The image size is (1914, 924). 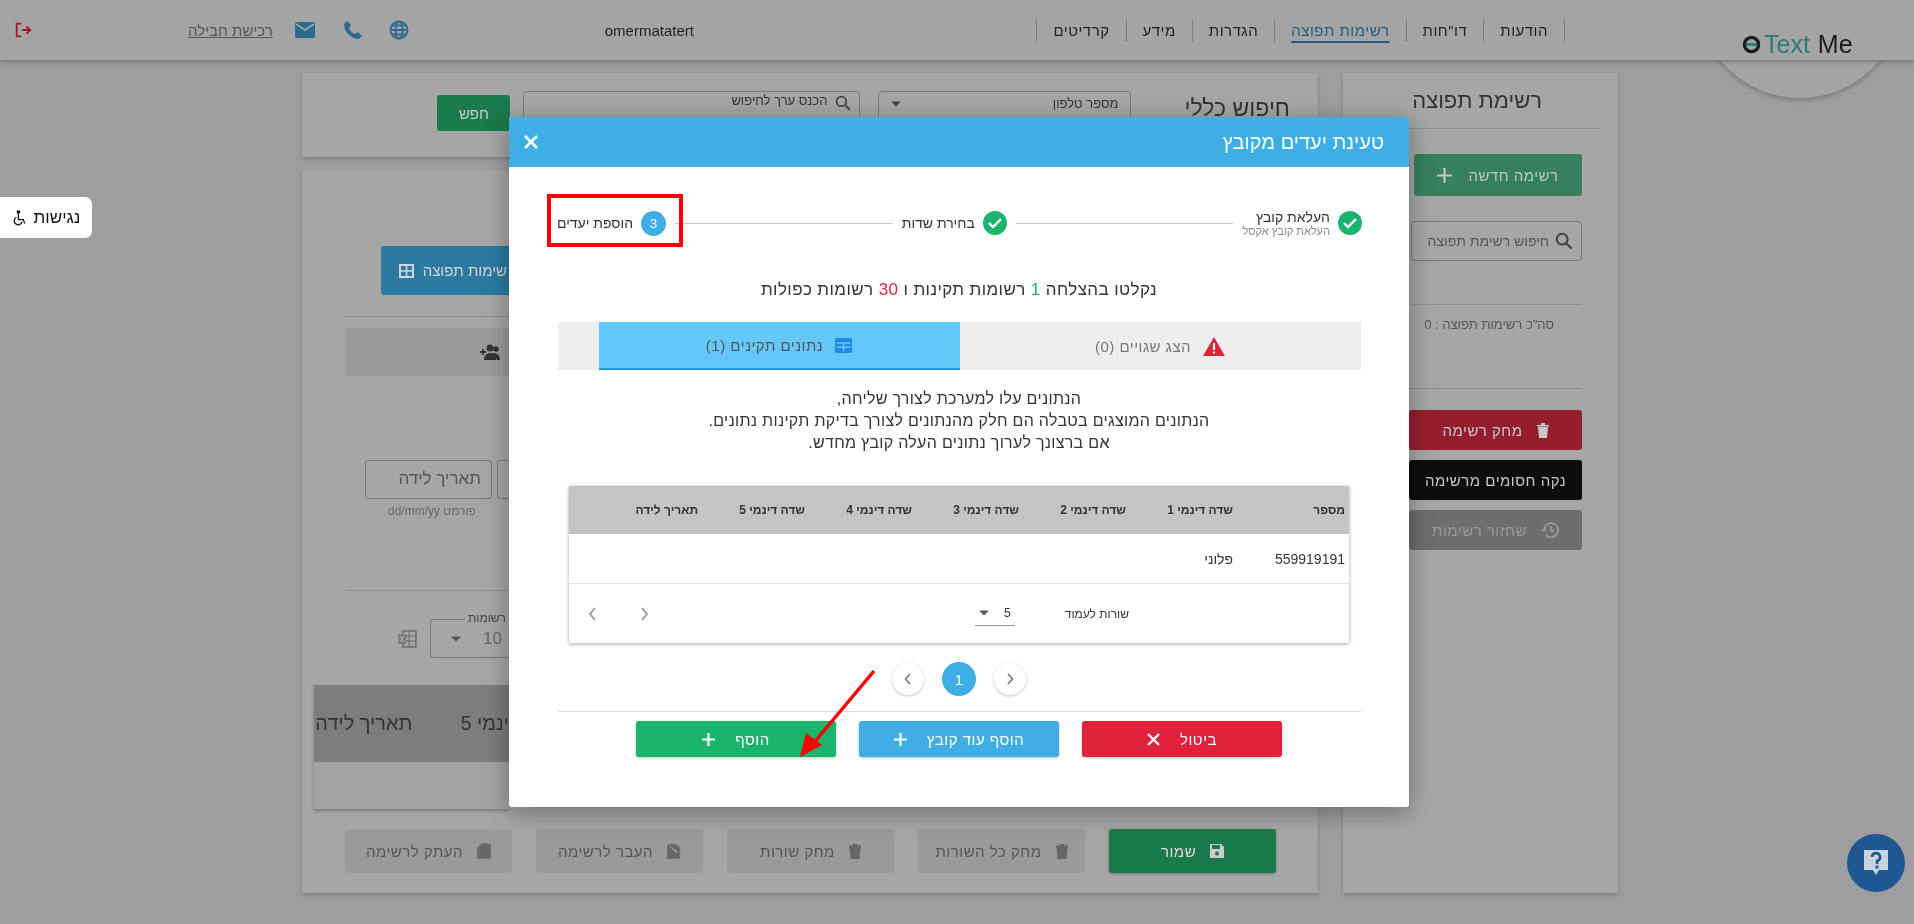 I want to click on warning-icon, so click(x=1214, y=346).